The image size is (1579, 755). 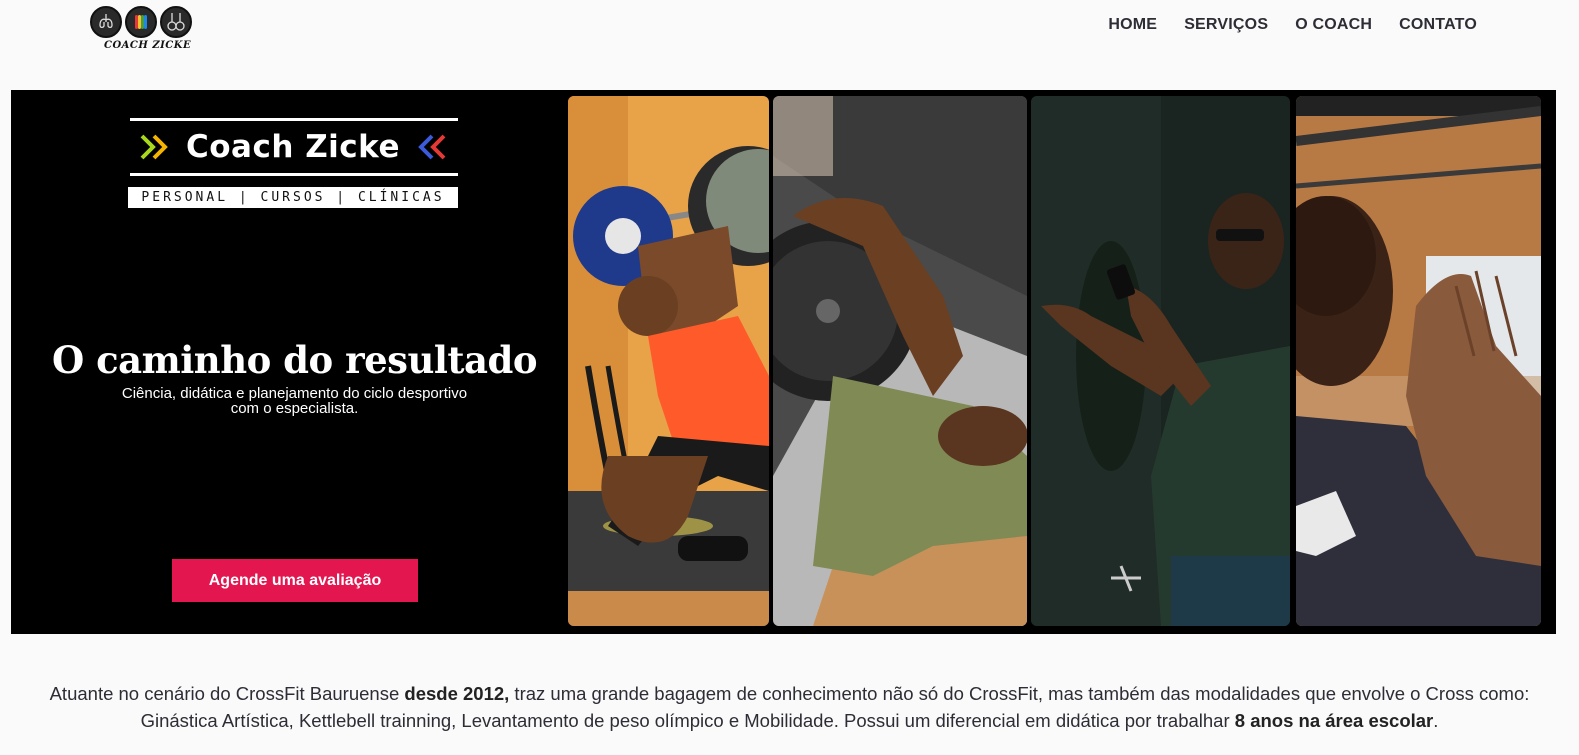 What do you see at coordinates (668, 361) in the screenshot?
I see `squat-snatch-photo` at bounding box center [668, 361].